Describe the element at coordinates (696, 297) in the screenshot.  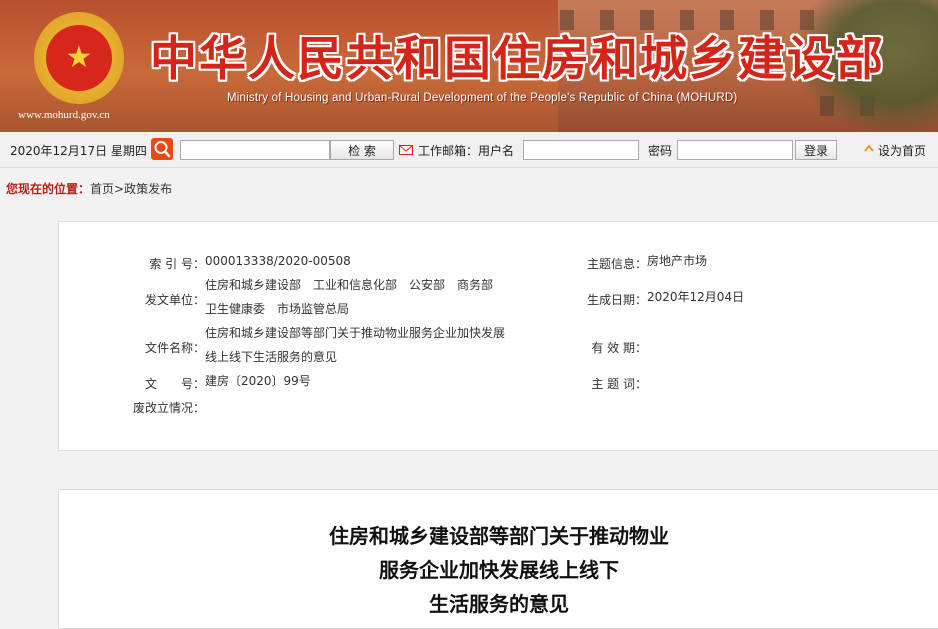
I see `date-value: 2020年12月04日` at that location.